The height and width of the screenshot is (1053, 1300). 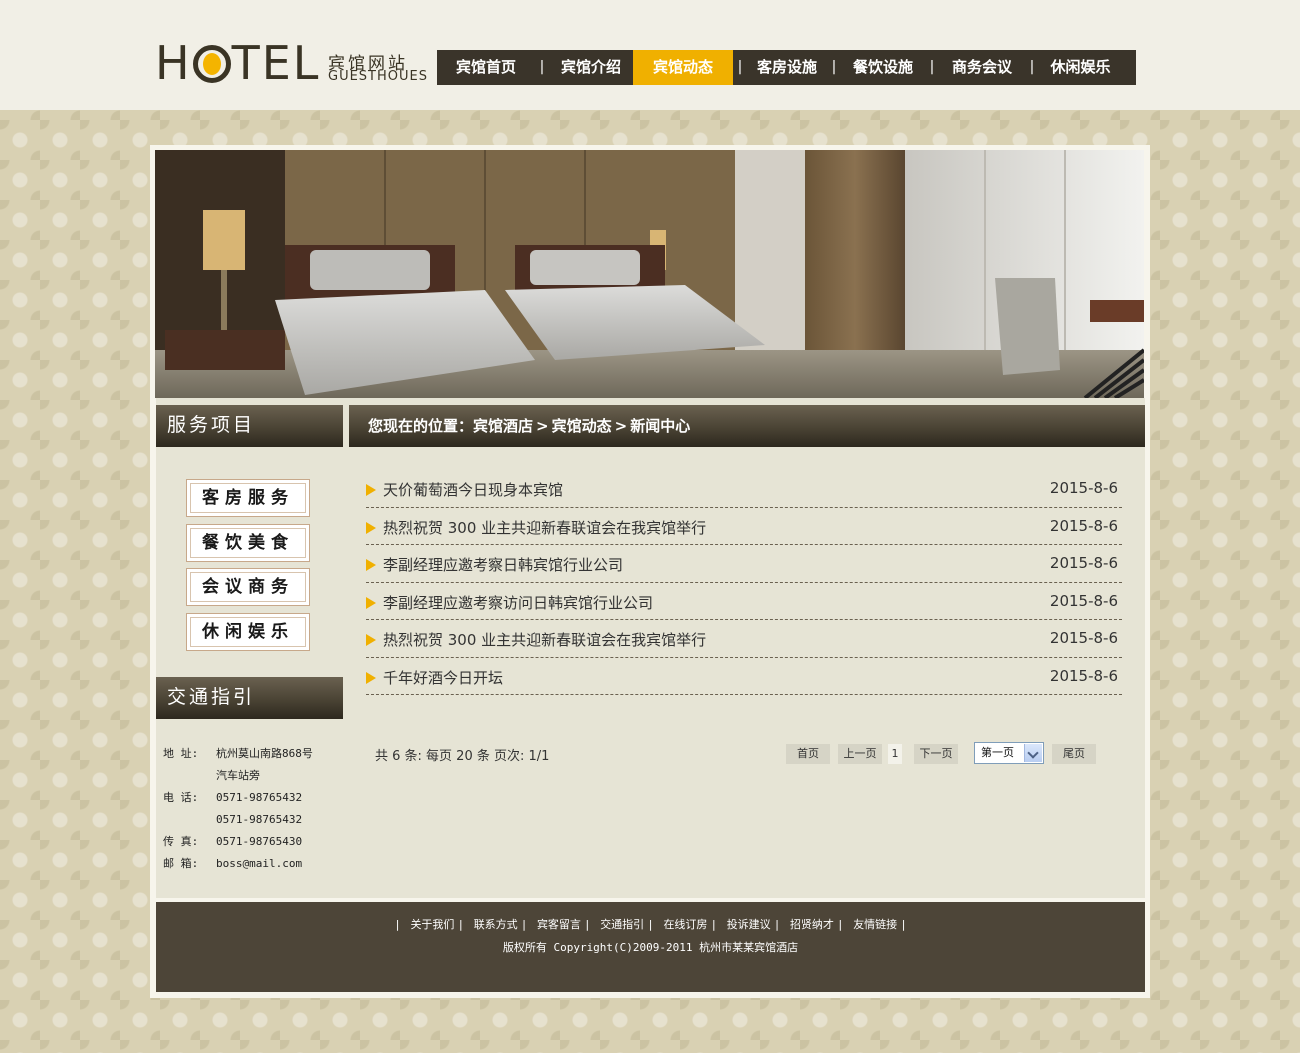 I want to click on pager-page-select: 第一页, so click(x=1009, y=753).